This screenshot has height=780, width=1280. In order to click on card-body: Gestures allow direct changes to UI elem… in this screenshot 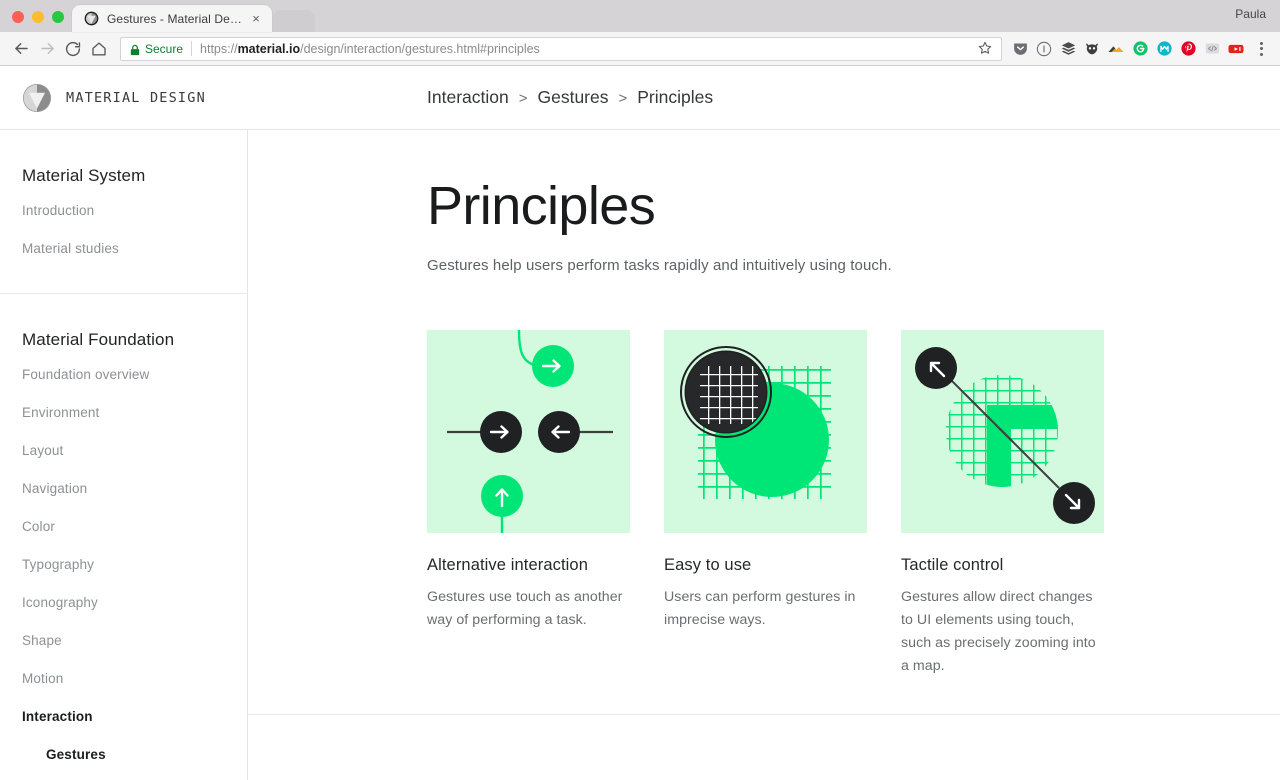, I will do `click(998, 631)`.